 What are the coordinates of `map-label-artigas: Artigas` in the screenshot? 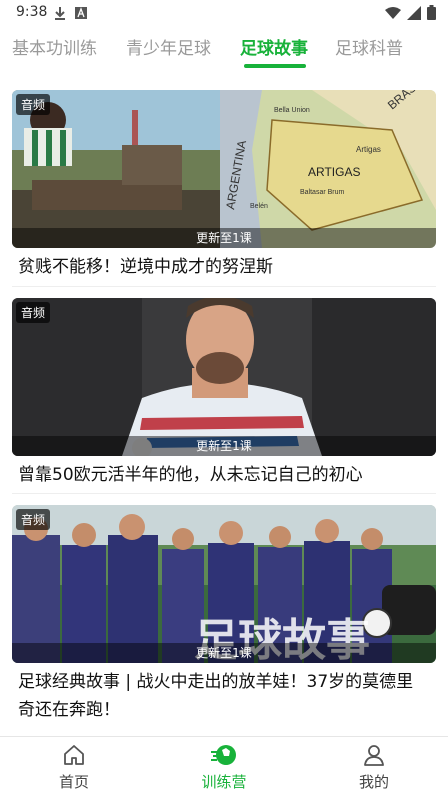 It's located at (368, 149).